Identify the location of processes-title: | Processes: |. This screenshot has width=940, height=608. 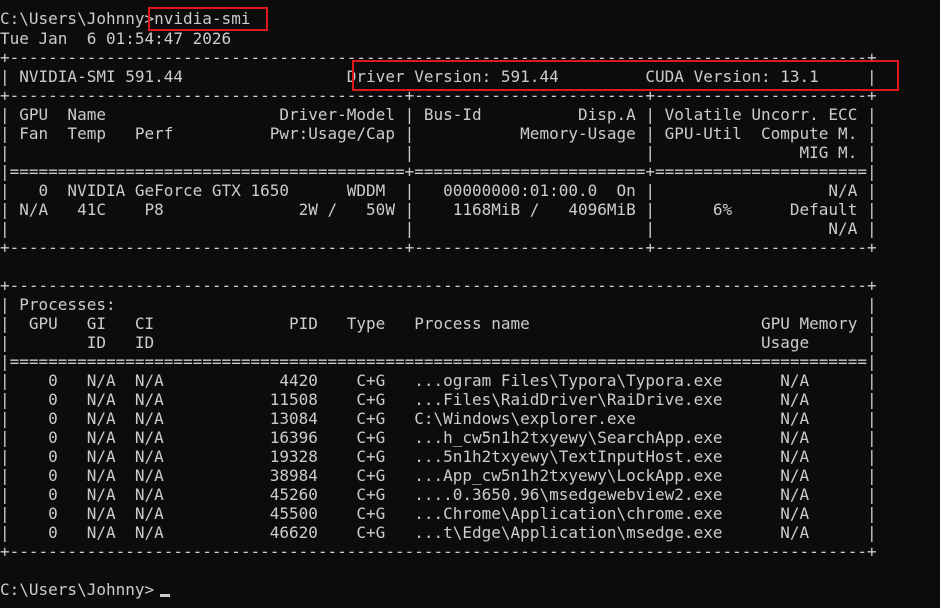
(438, 304).